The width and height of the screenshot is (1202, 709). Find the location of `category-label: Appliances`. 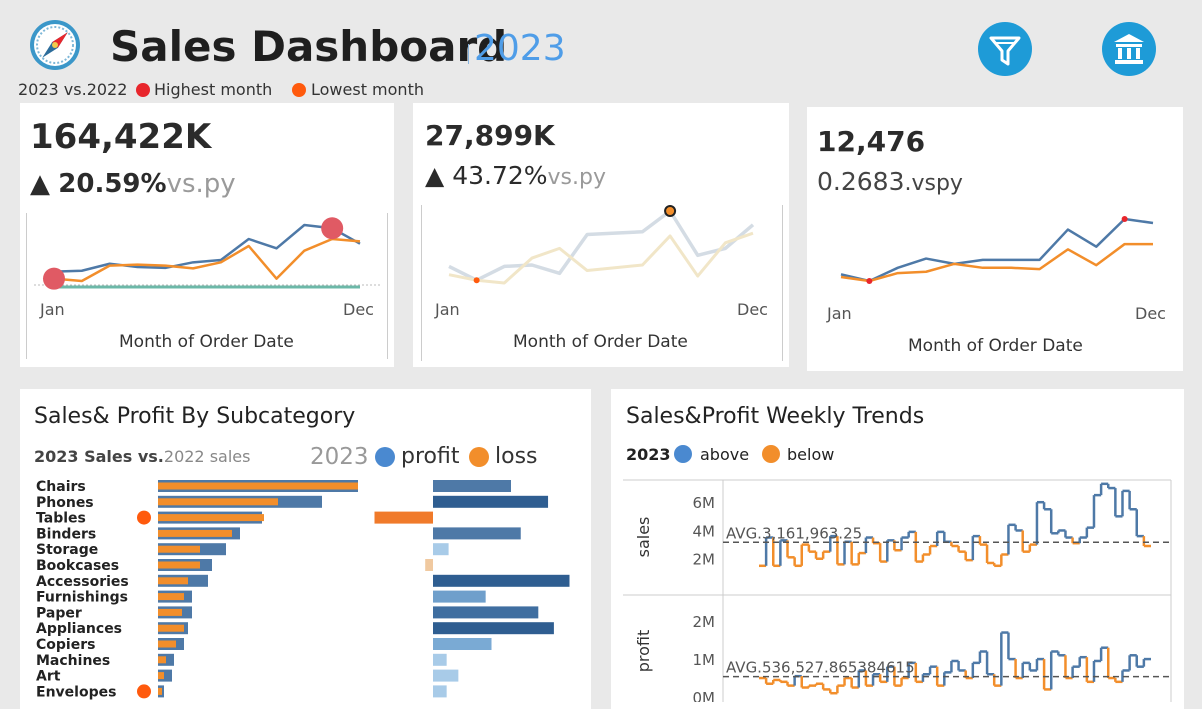

category-label: Appliances is located at coordinates (79, 629).